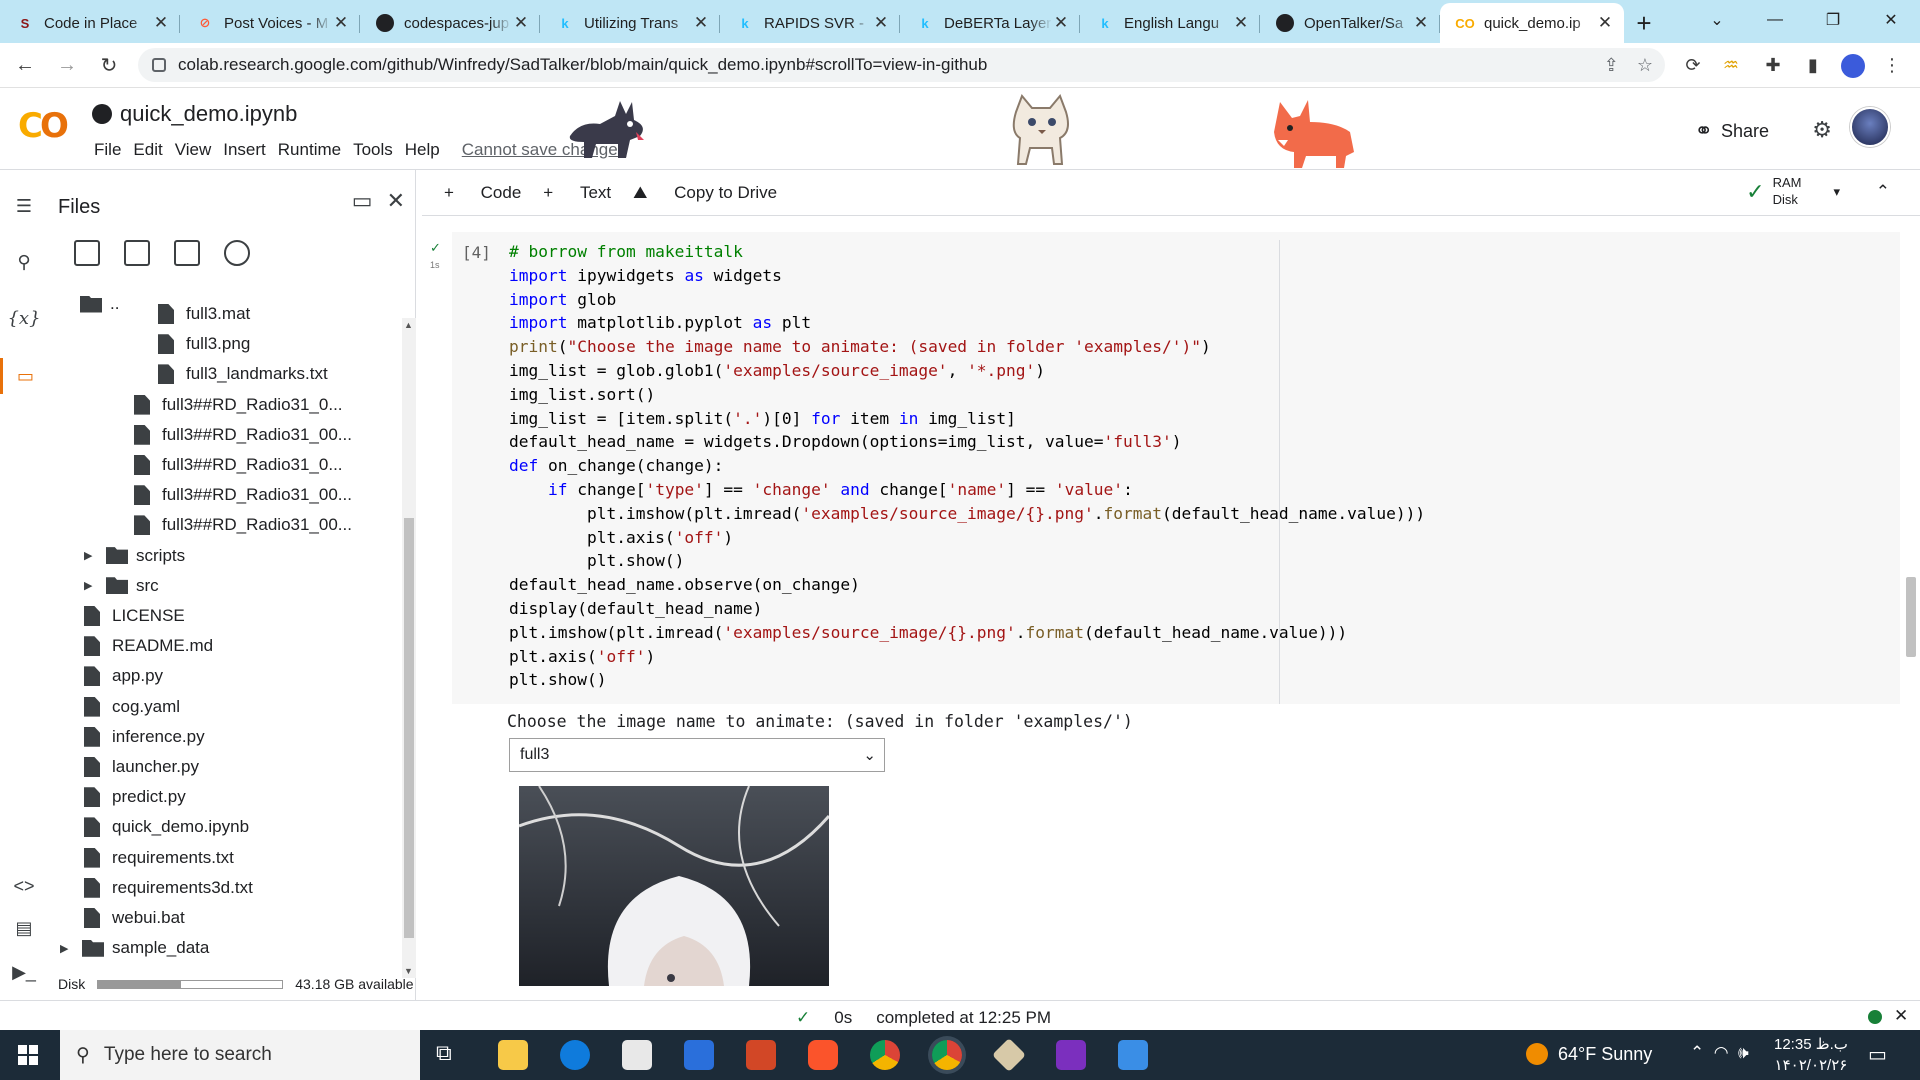 The image size is (1920, 1080). I want to click on back-button: ←, so click(25, 65).